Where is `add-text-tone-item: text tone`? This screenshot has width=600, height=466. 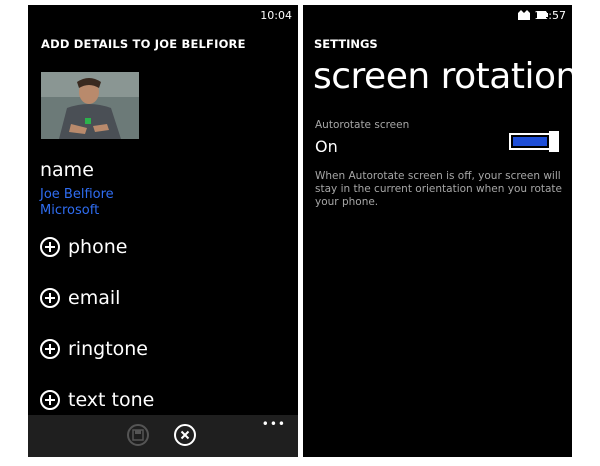 add-text-tone-item: text tone is located at coordinates (97, 400).